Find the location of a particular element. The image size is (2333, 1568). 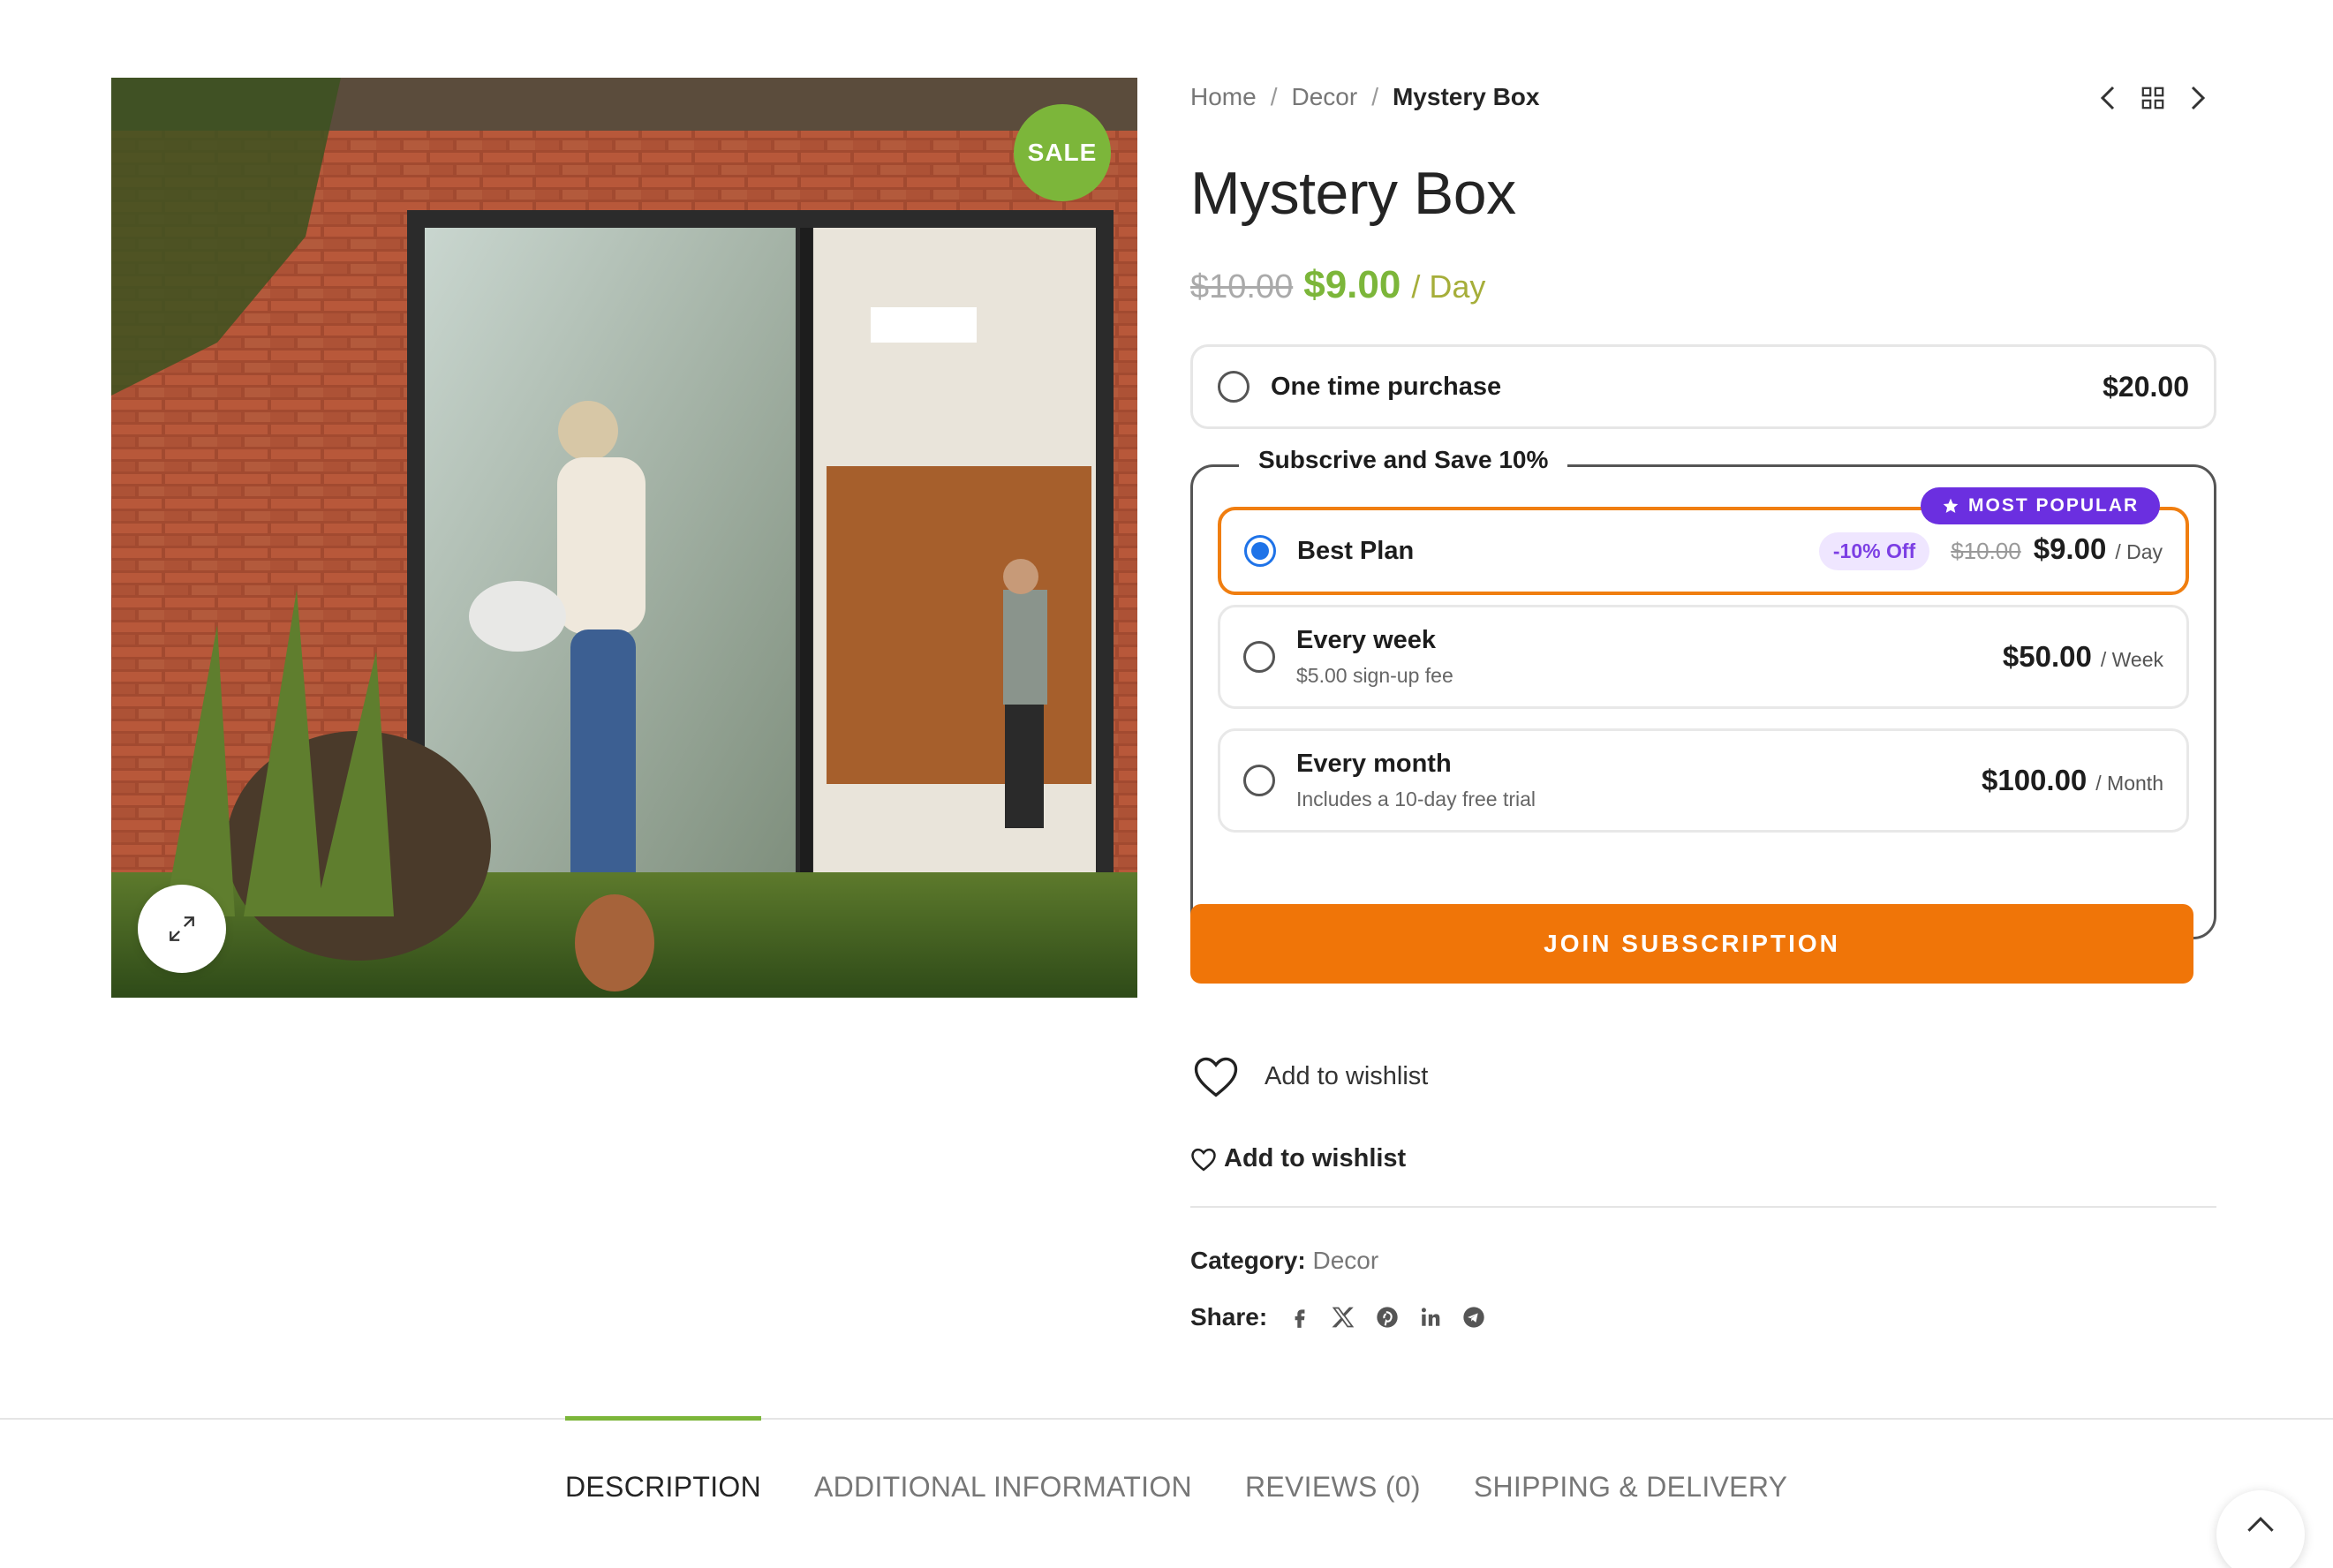

option-one-time-purchase: One time purchase $20.00 is located at coordinates (1703, 386).